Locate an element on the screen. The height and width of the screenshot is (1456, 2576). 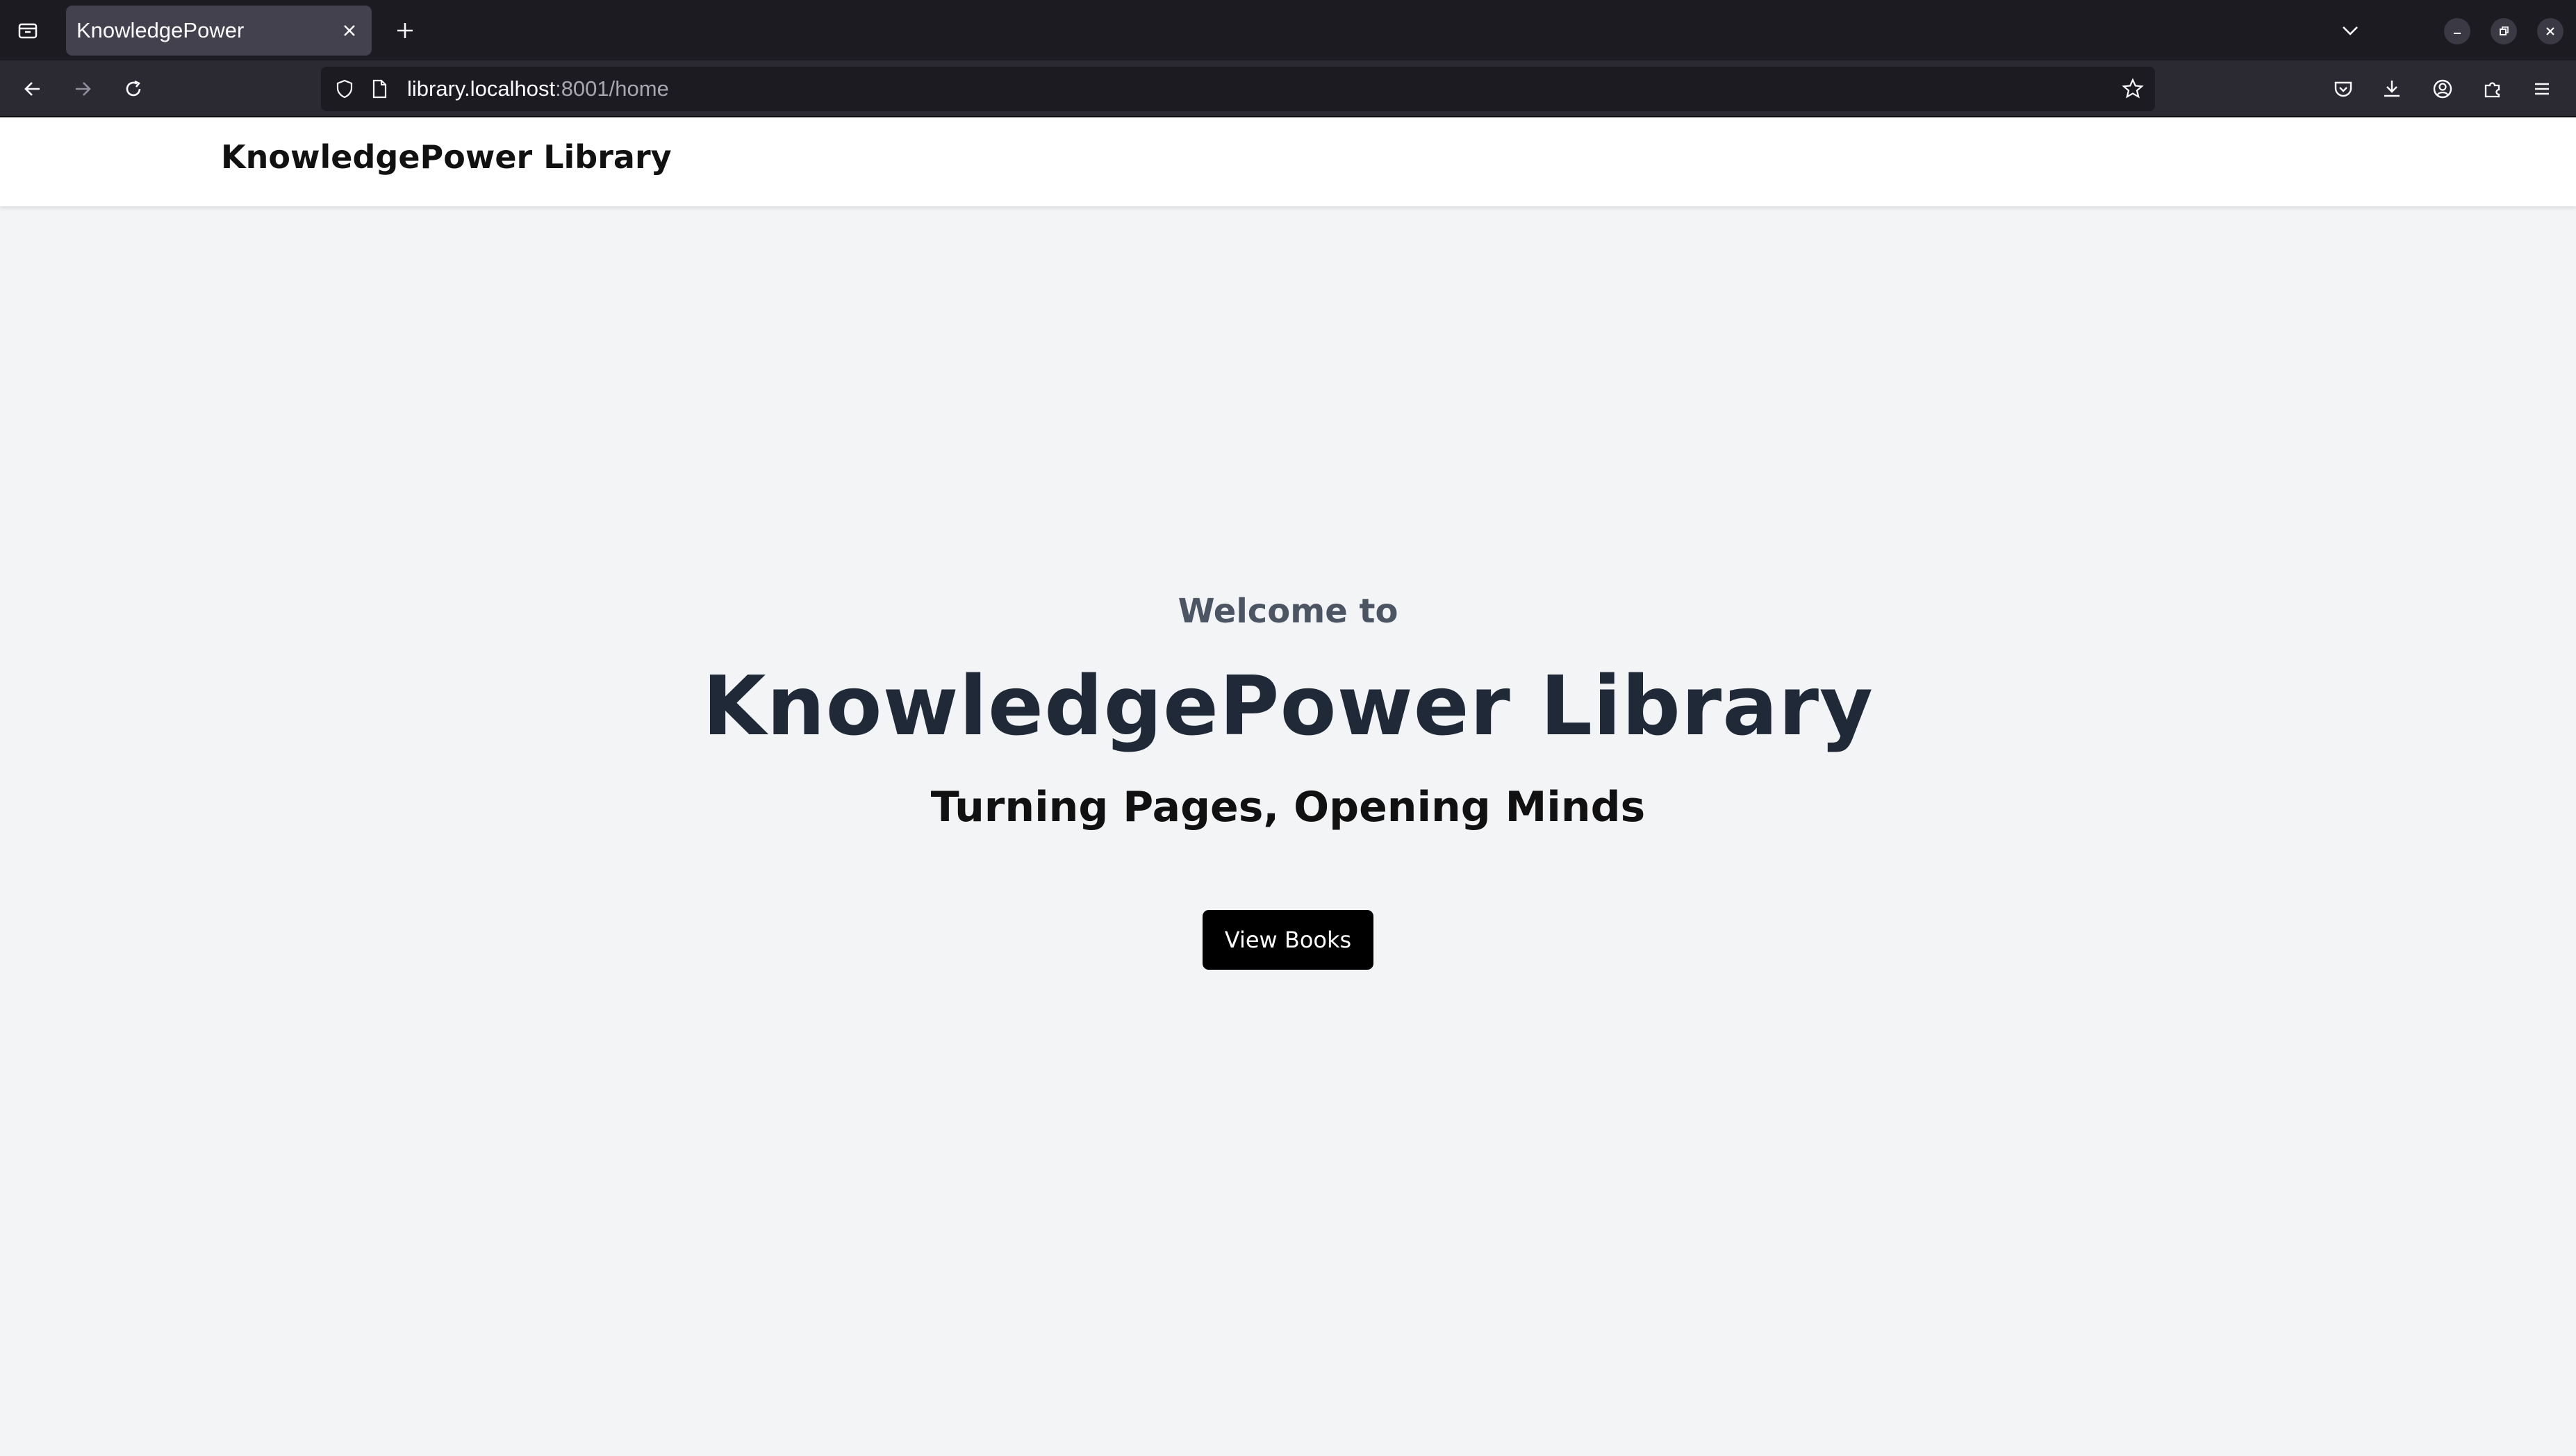
hero-title: KnowledgePower Library is located at coordinates (1288, 706).